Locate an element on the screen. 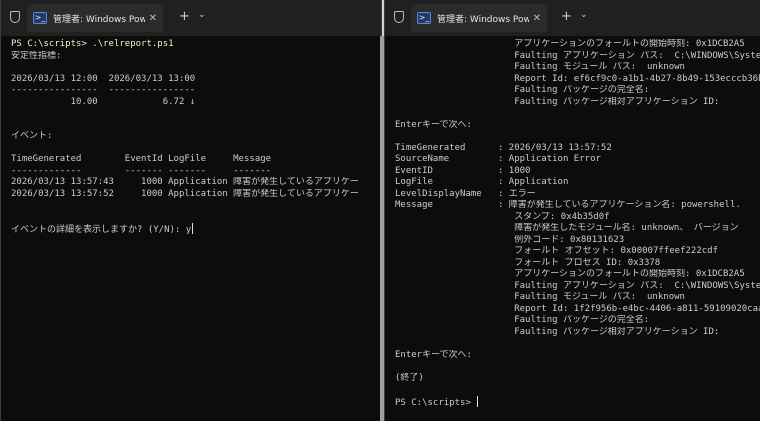  left-tab-bar: >_ 管理者: Windows PowerShell ✕ + ⌄ is located at coordinates (191, 18).